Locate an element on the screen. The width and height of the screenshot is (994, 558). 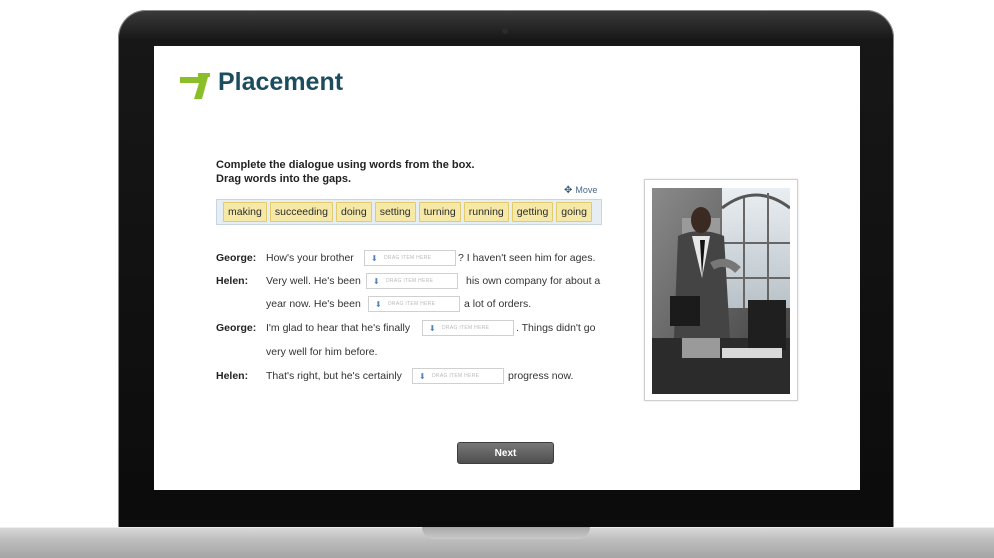
speaker-george-2: George: is located at coordinates (236, 328).